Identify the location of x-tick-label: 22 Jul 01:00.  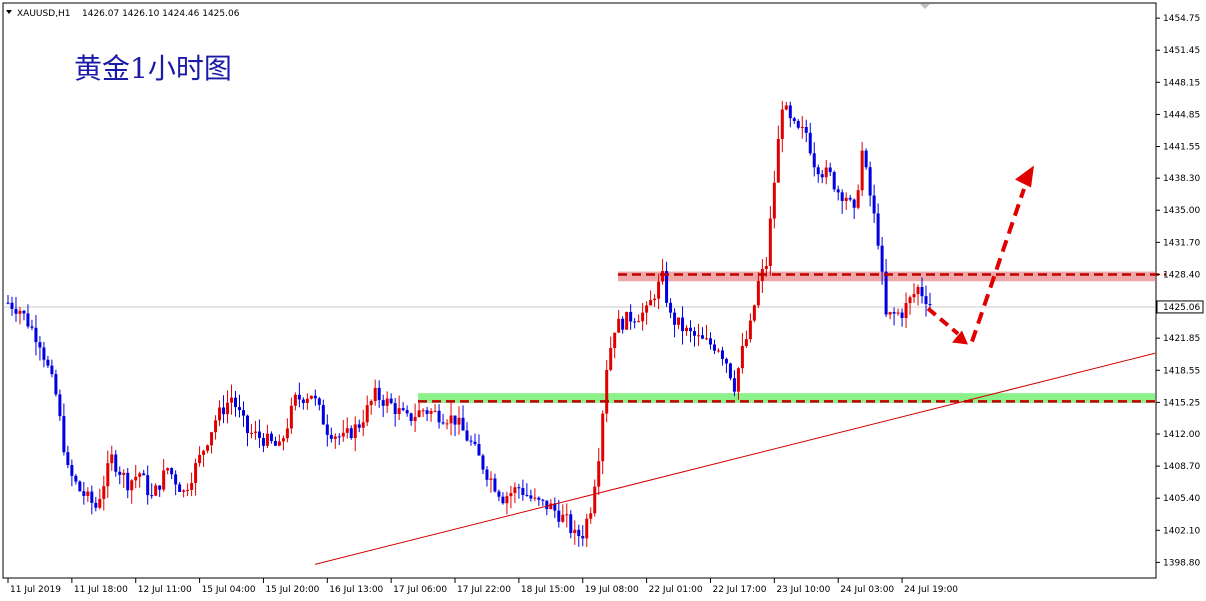
(676, 590).